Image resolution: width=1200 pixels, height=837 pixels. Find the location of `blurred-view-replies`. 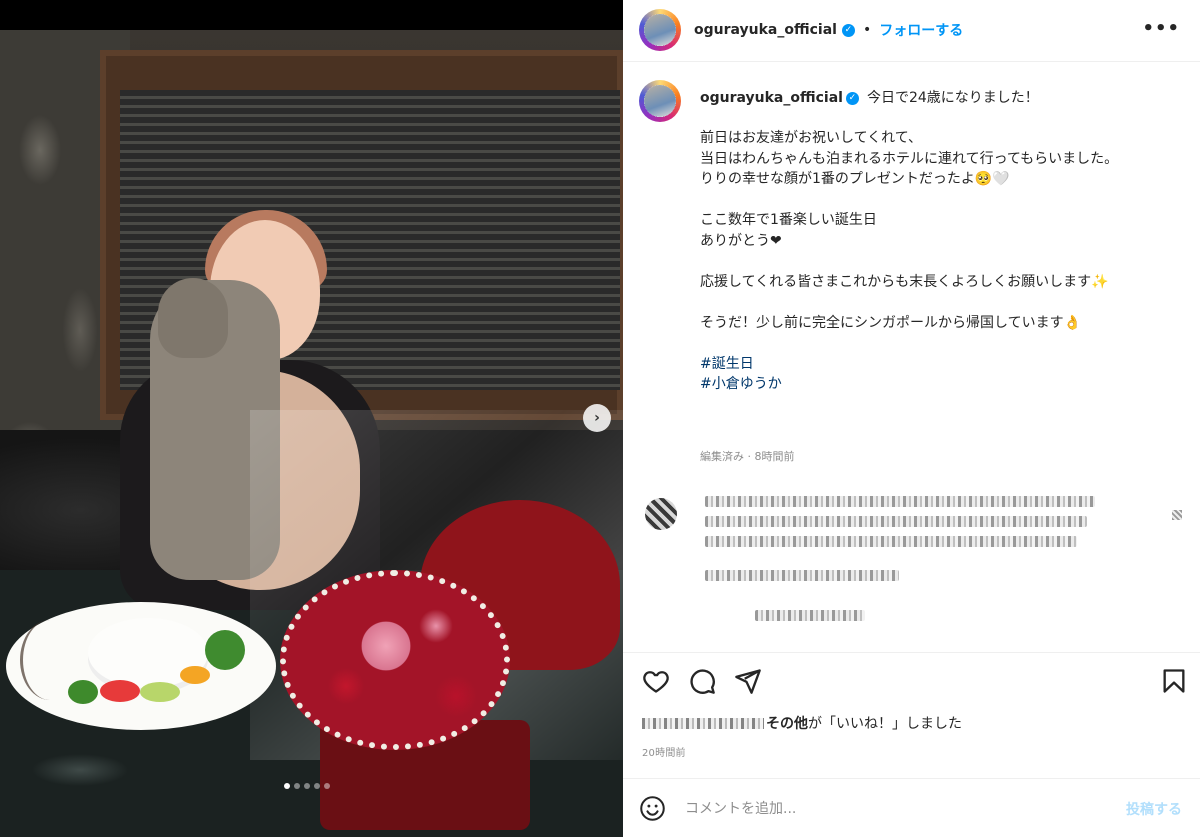

blurred-view-replies is located at coordinates (810, 615).